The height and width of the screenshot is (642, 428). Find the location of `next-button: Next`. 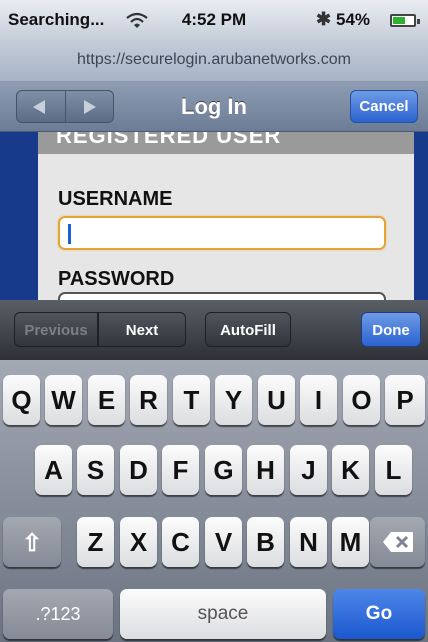

next-button: Next is located at coordinates (142, 329).